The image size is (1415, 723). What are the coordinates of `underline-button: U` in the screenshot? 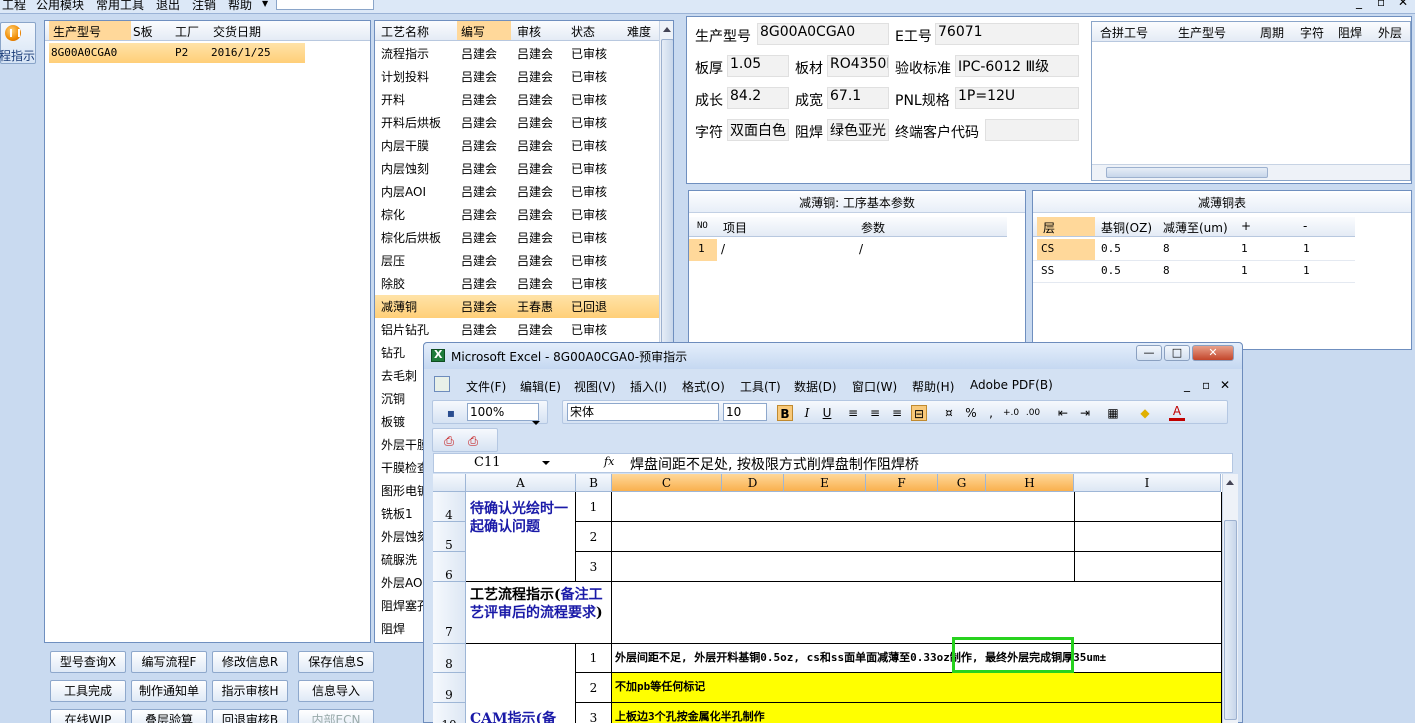 It's located at (827, 413).